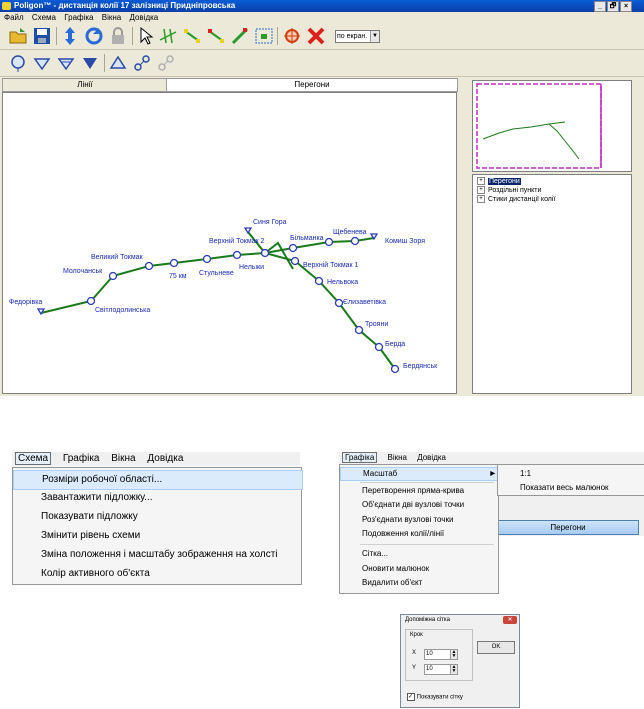  I want to click on stop-tool-icon, so click(42, 63).